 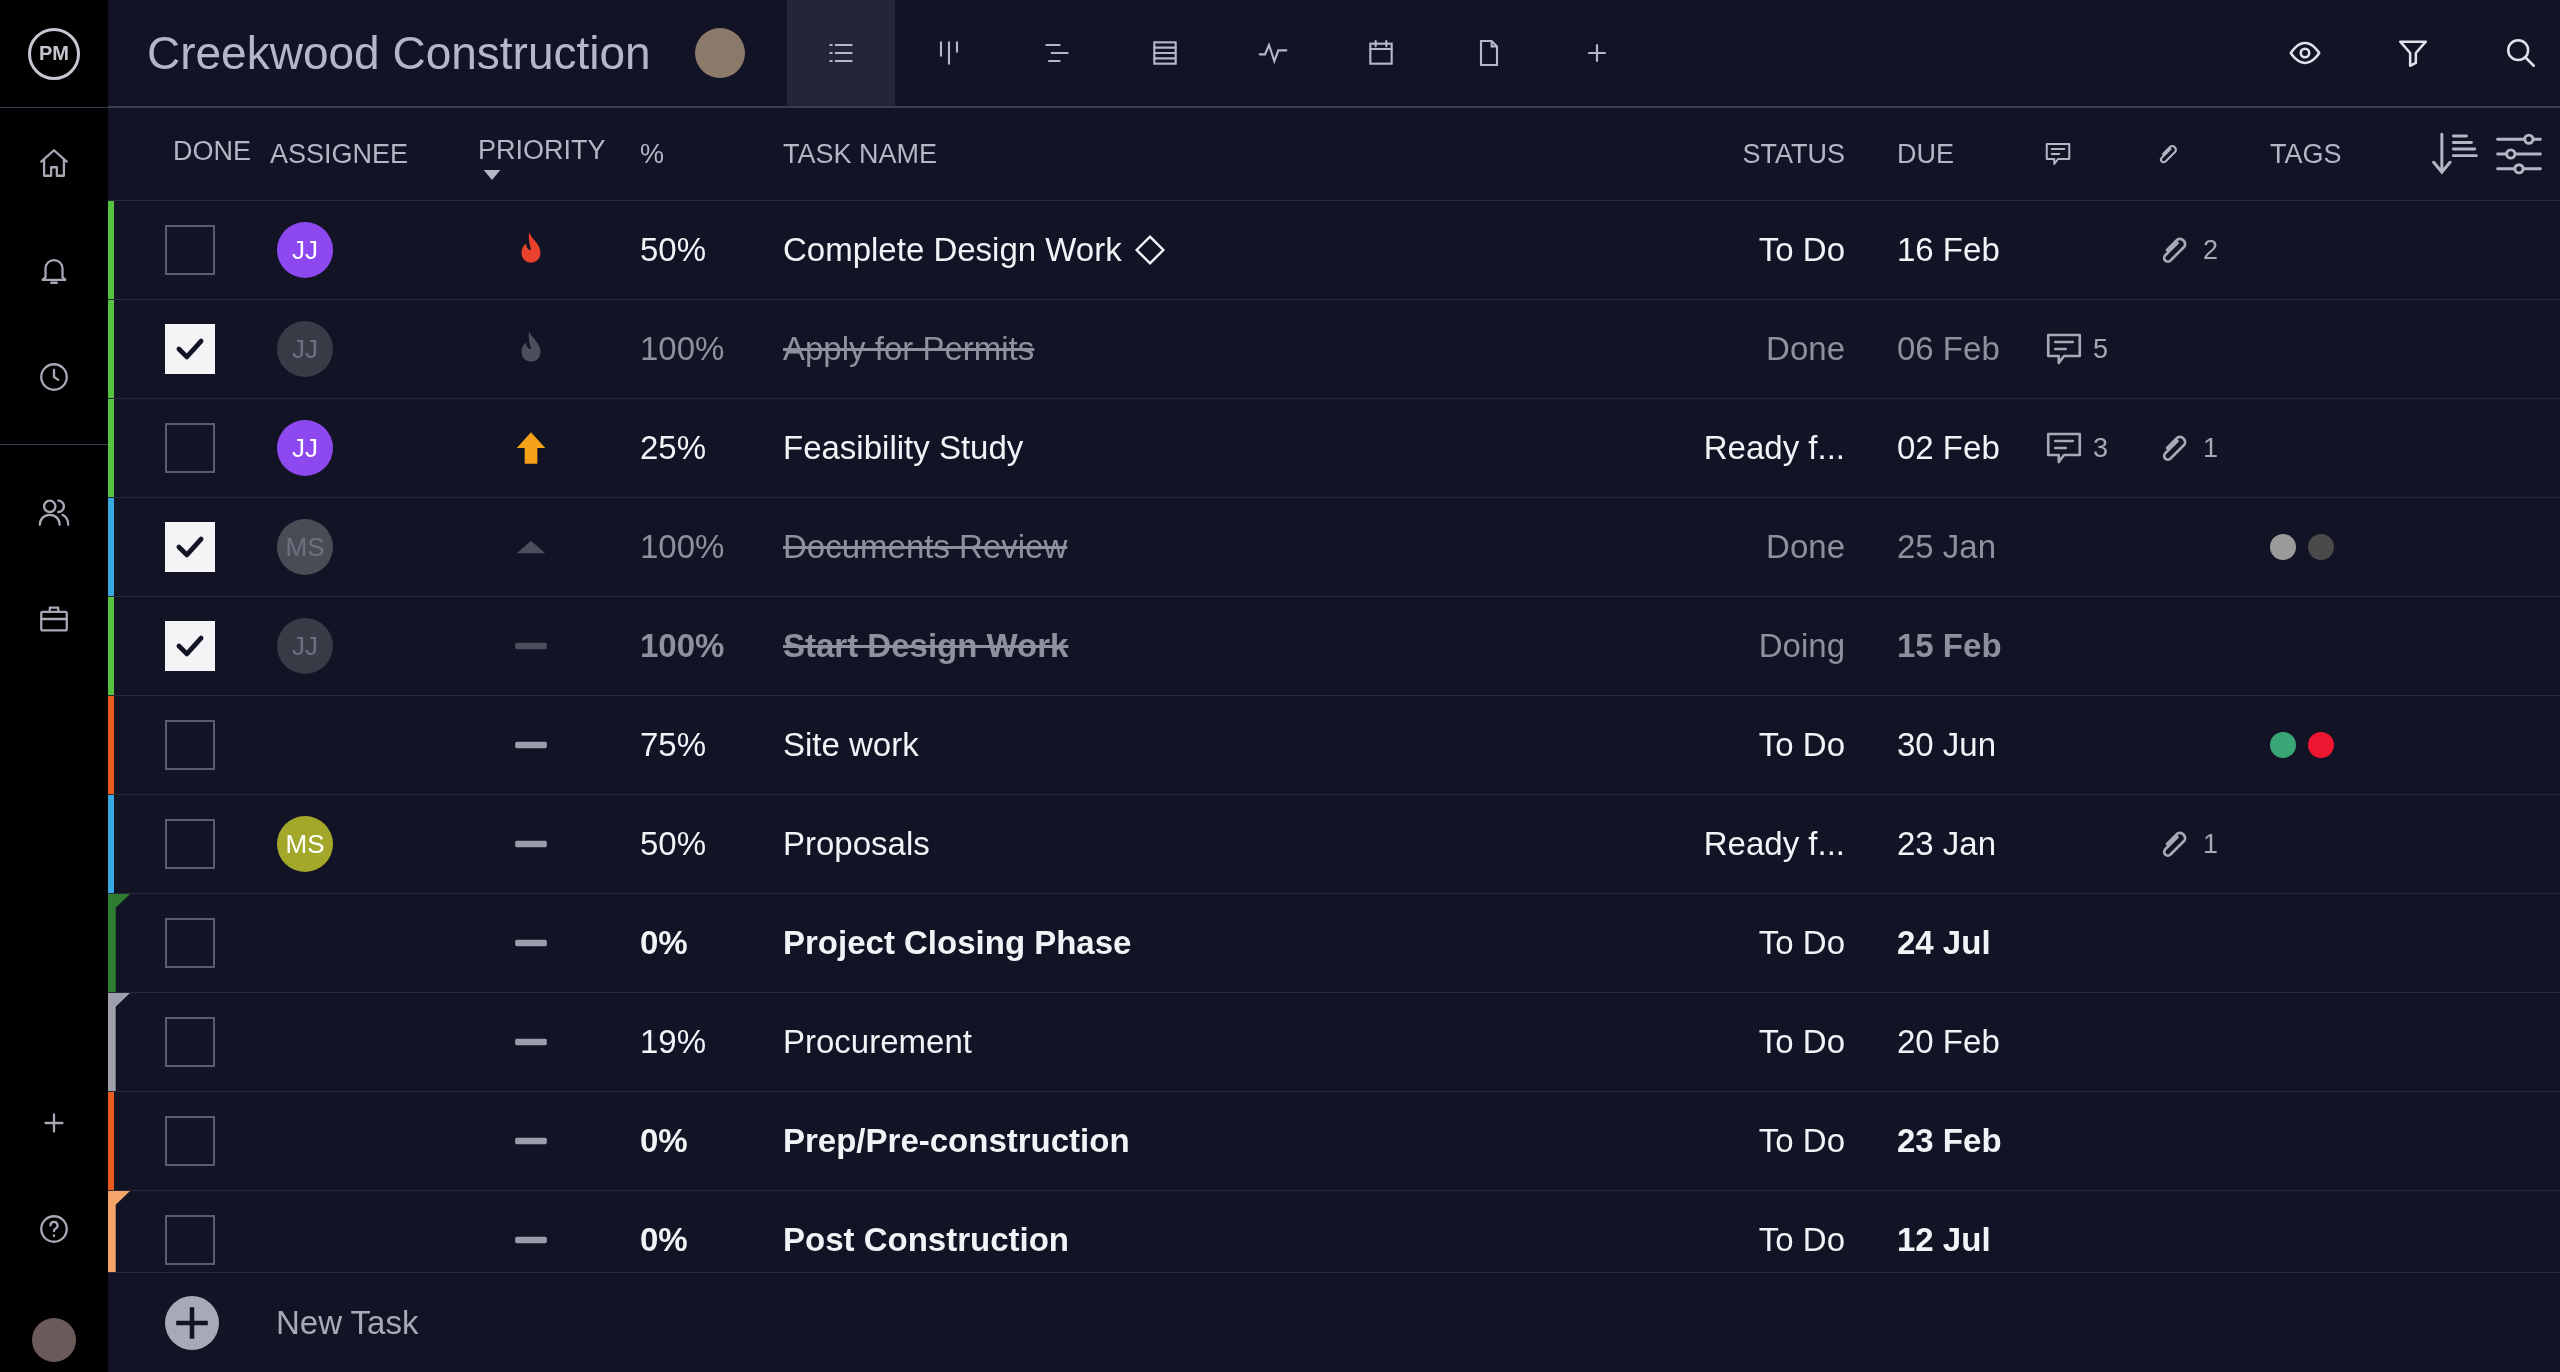 I want to click on user-avatar, so click(x=54, y=1340).